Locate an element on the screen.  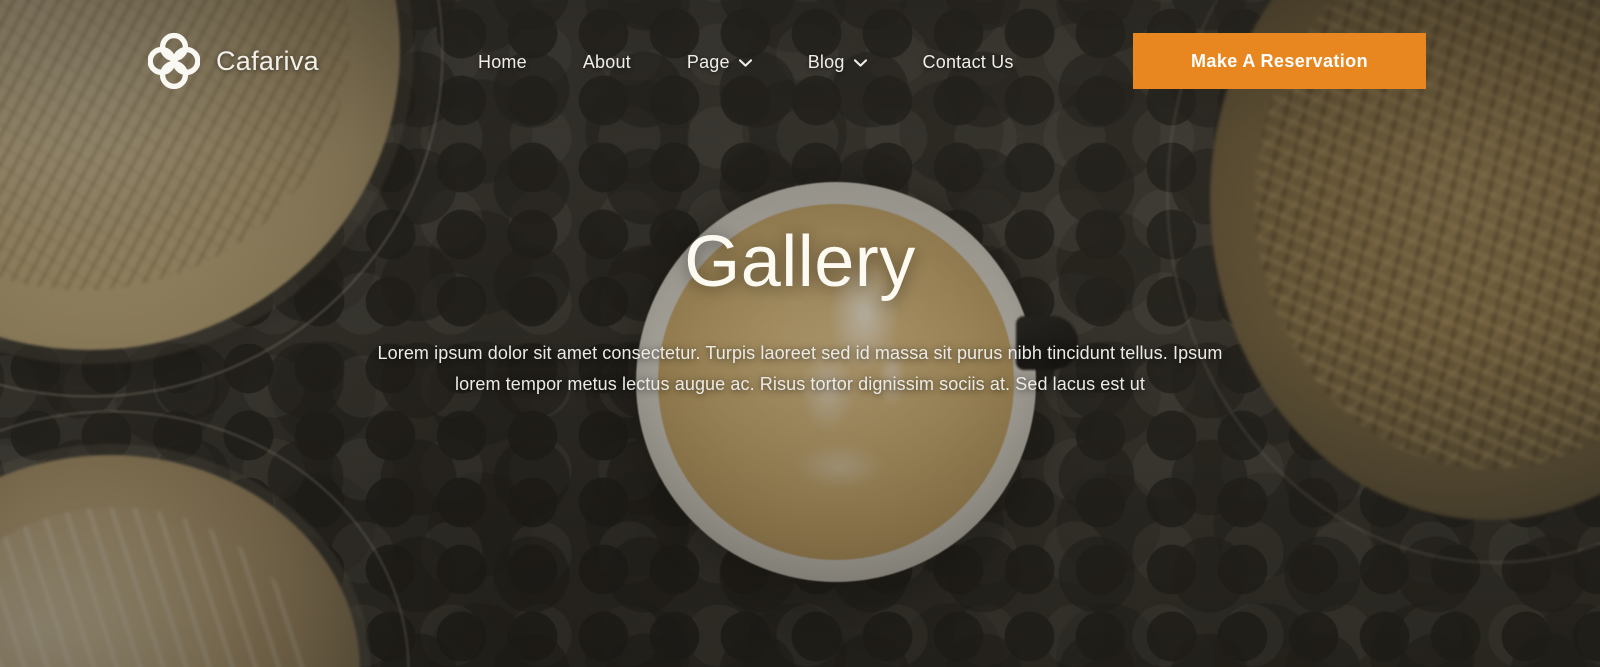
nav-item-contact-us: Contact Us is located at coordinates (968, 62).